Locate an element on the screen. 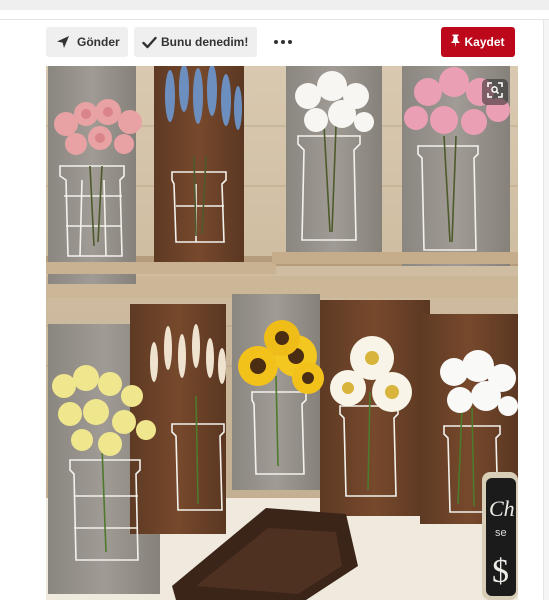 This screenshot has height=600, width=549. checkmark-icon is located at coordinates (149, 42).